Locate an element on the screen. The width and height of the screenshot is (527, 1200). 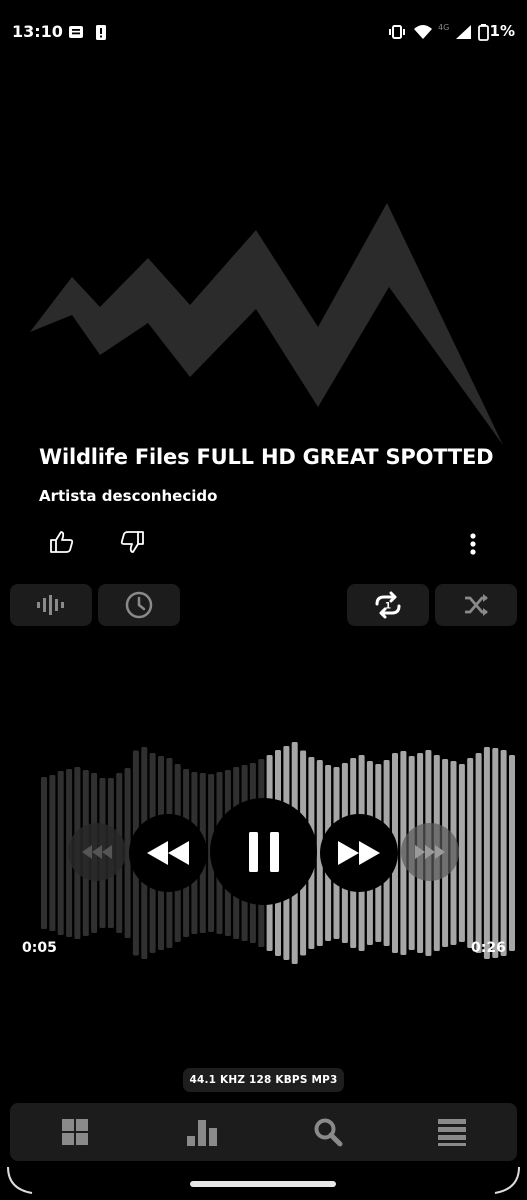
track-title: Wildlife Files FULL HD GREAT SPOTTED is located at coordinates (266, 457).